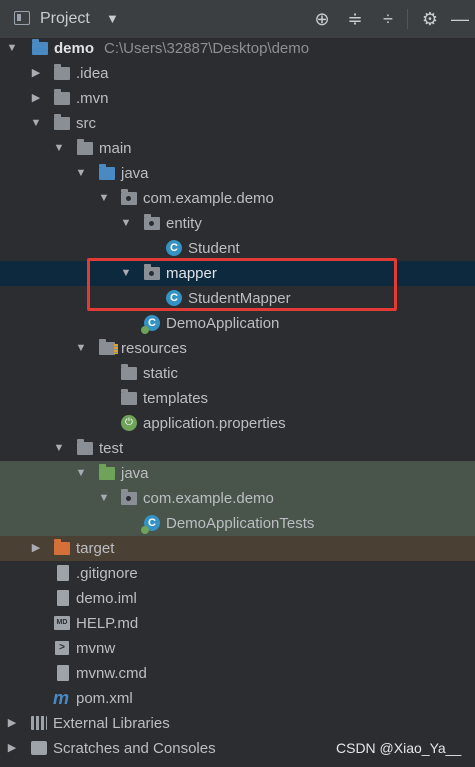  Describe the element at coordinates (61, 698) in the screenshot. I see `maven-icon: m` at that location.